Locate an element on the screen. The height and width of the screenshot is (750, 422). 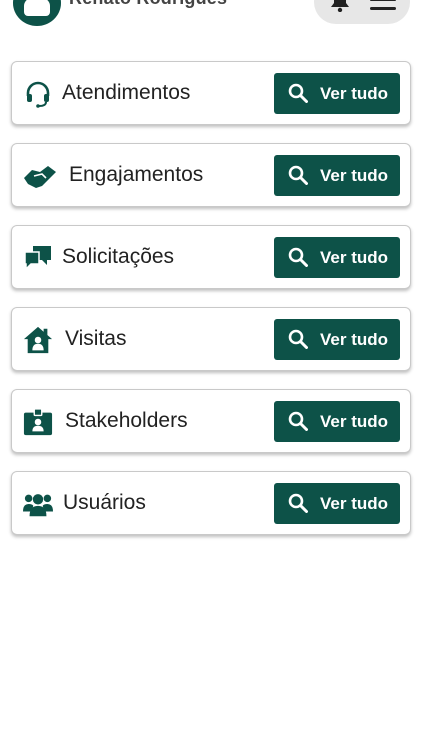
card-usuarios: Usuários Ver tudo is located at coordinates (211, 503).